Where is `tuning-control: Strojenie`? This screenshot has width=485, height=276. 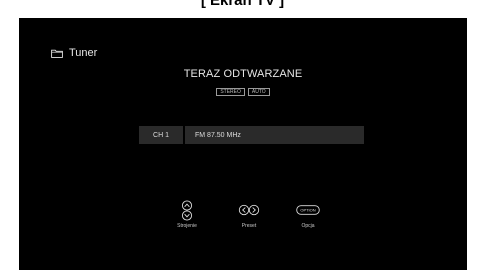
tuning-control: Strojenie is located at coordinates (187, 213).